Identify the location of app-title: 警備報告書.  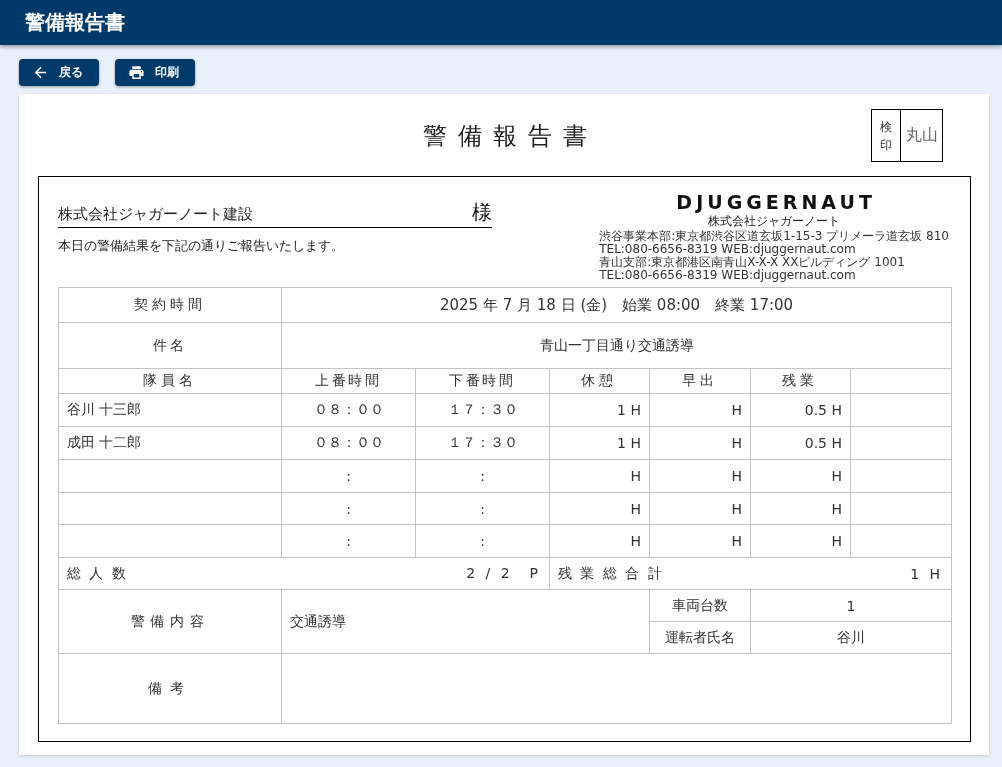
(75, 22).